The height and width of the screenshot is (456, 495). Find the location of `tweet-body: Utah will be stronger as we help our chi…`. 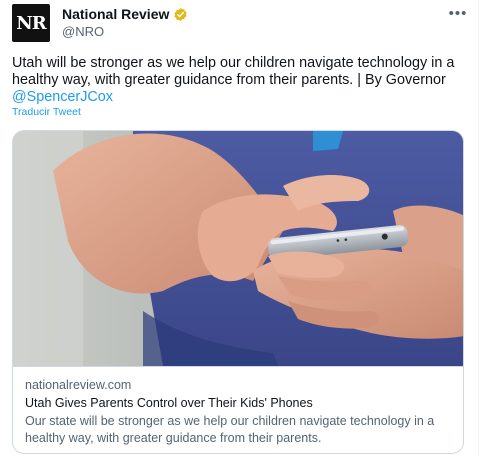

tweet-body: Utah will be stronger as we help our chi… is located at coordinates (233, 71).